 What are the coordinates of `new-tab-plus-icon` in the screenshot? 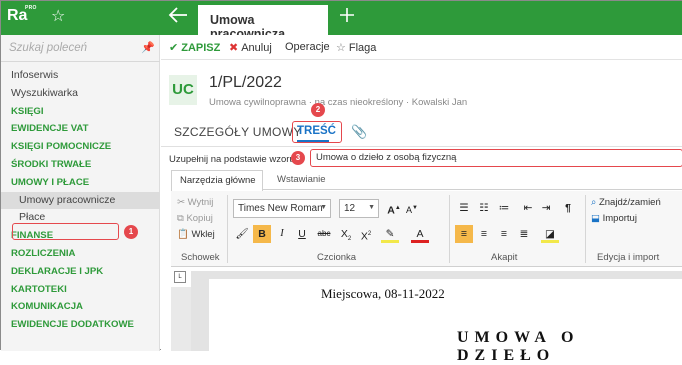 It's located at (347, 17).